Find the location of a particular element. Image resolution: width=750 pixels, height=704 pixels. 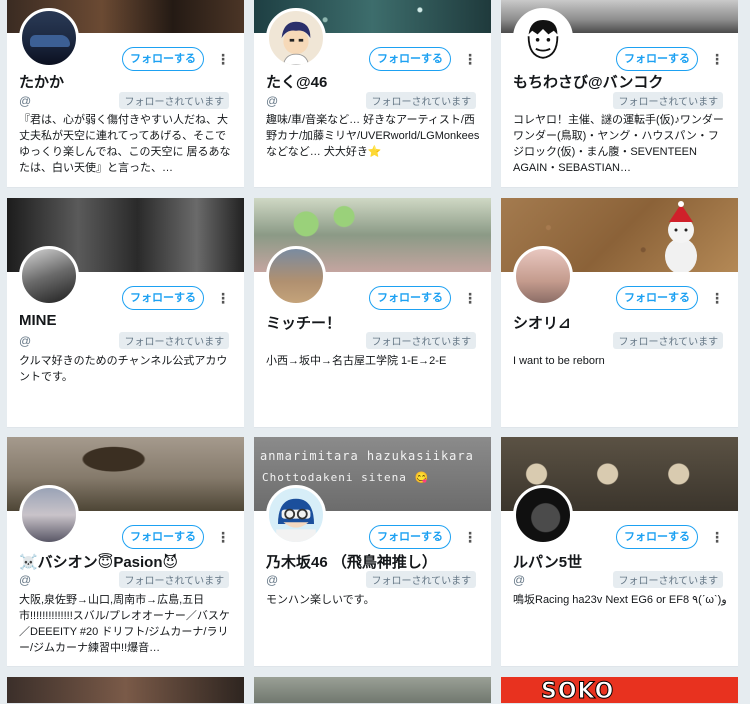

user-card: SOKO is located at coordinates (619, 690).